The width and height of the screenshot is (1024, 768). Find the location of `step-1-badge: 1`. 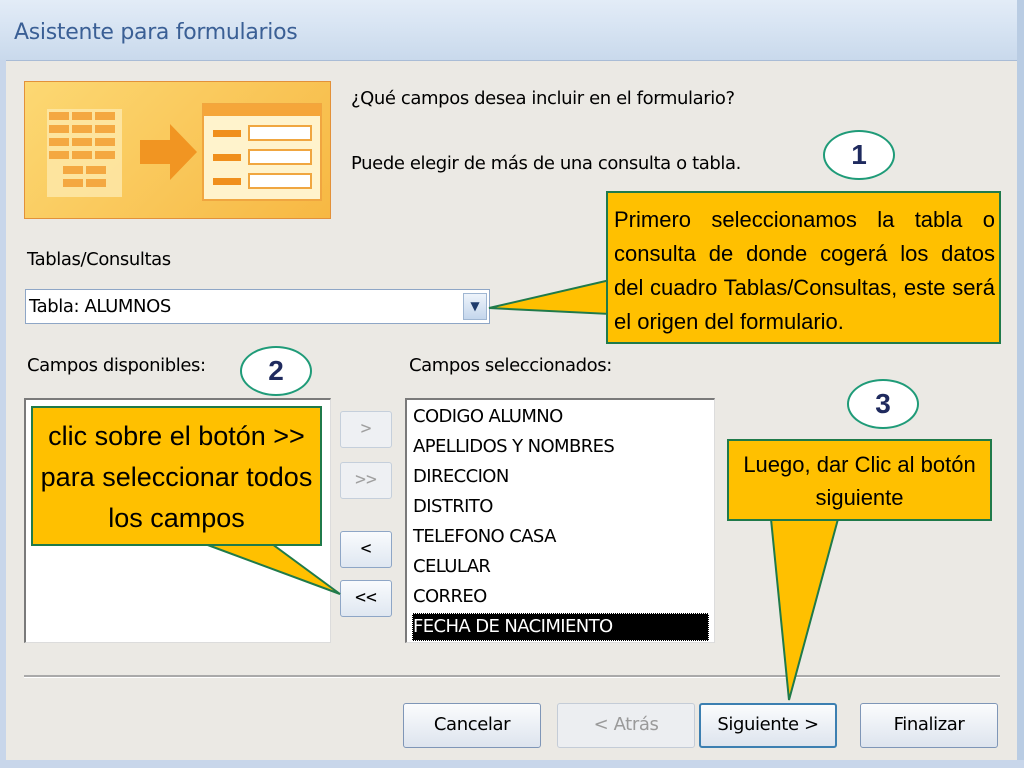

step-1-badge: 1 is located at coordinates (859, 155).